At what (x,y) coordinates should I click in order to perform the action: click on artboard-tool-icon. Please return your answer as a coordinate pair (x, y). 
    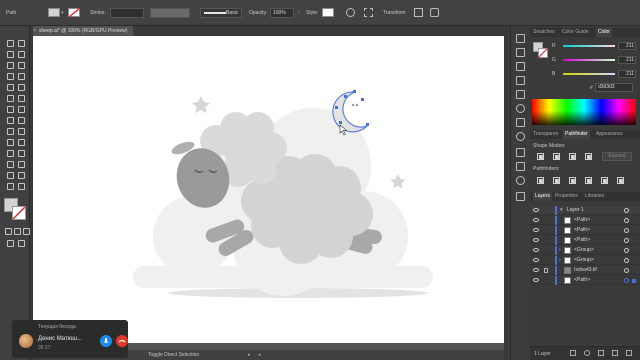
    Looking at the image, I should click on (9, 174).